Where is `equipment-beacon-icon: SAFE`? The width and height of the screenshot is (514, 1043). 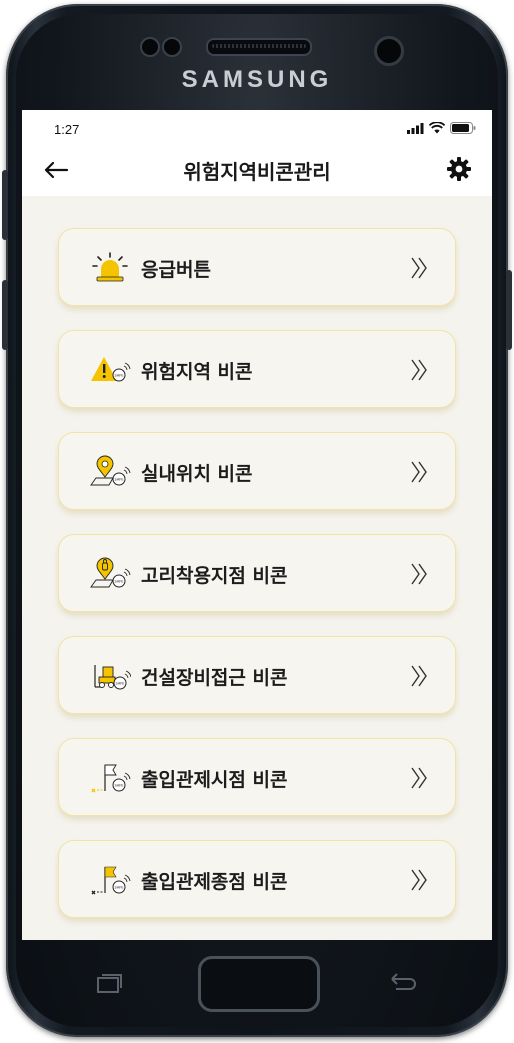
equipment-beacon-icon: SAFE is located at coordinates (112, 677).